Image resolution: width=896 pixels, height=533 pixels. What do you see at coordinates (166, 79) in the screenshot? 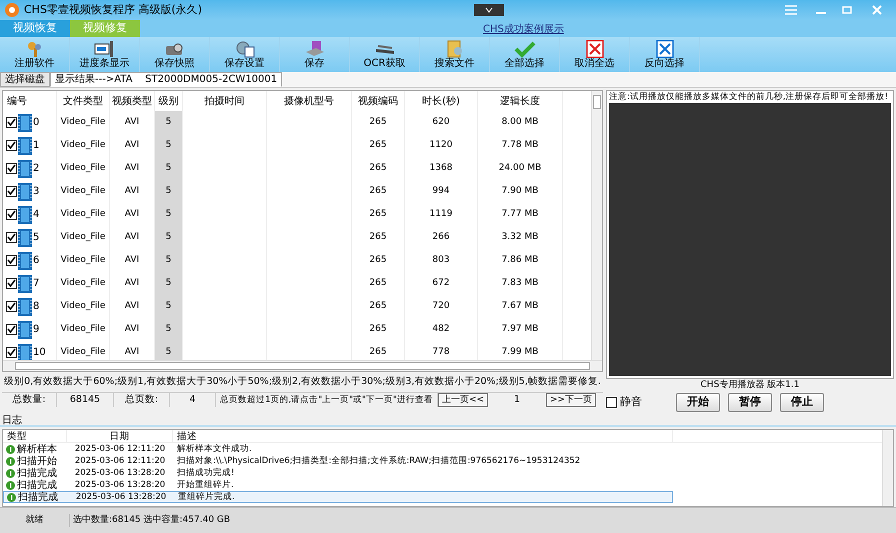
I see `tab: 显示结果--->ATA ST2000DM005-2CW10001` at bounding box center [166, 79].